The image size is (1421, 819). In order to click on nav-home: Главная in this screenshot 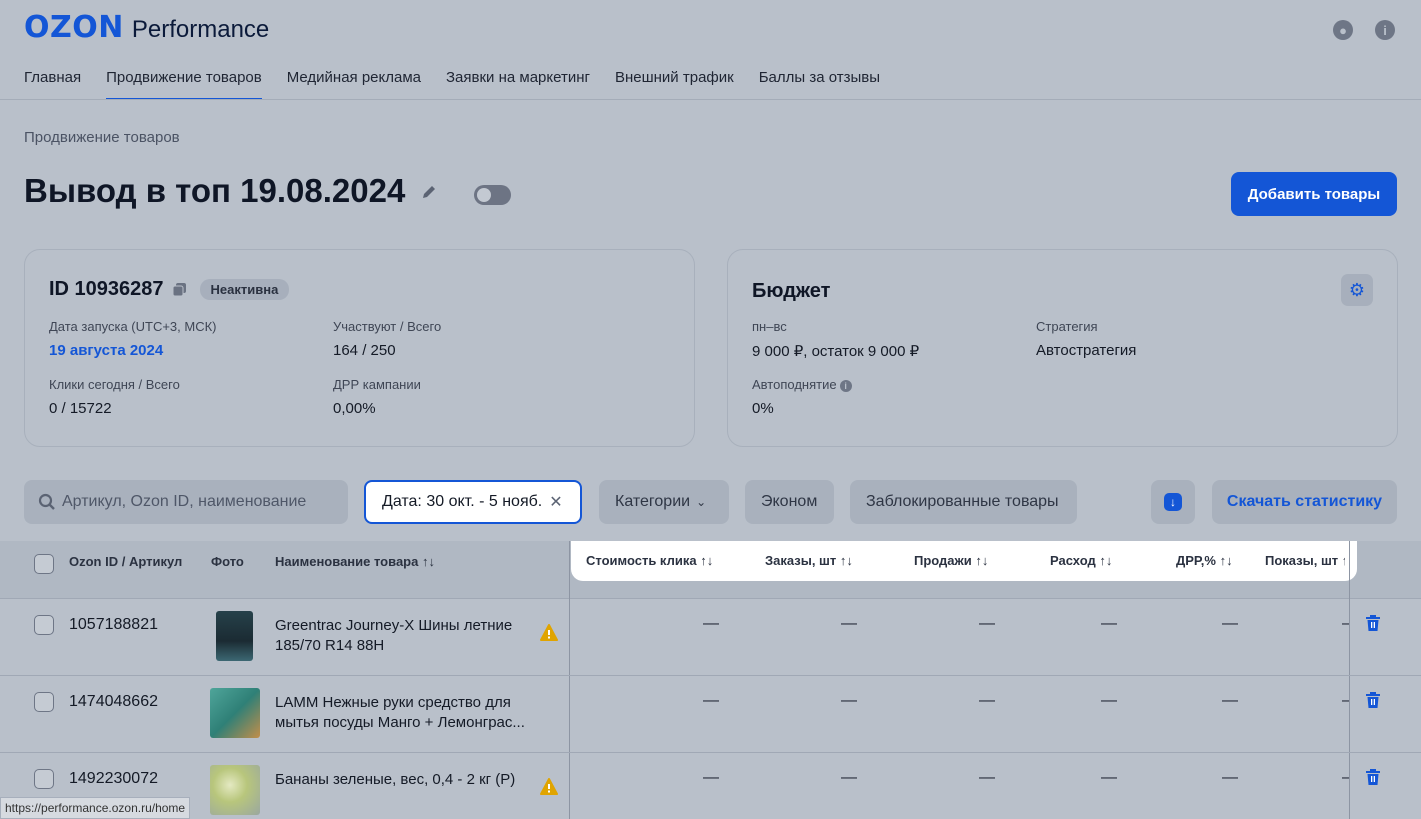, I will do `click(52, 80)`.